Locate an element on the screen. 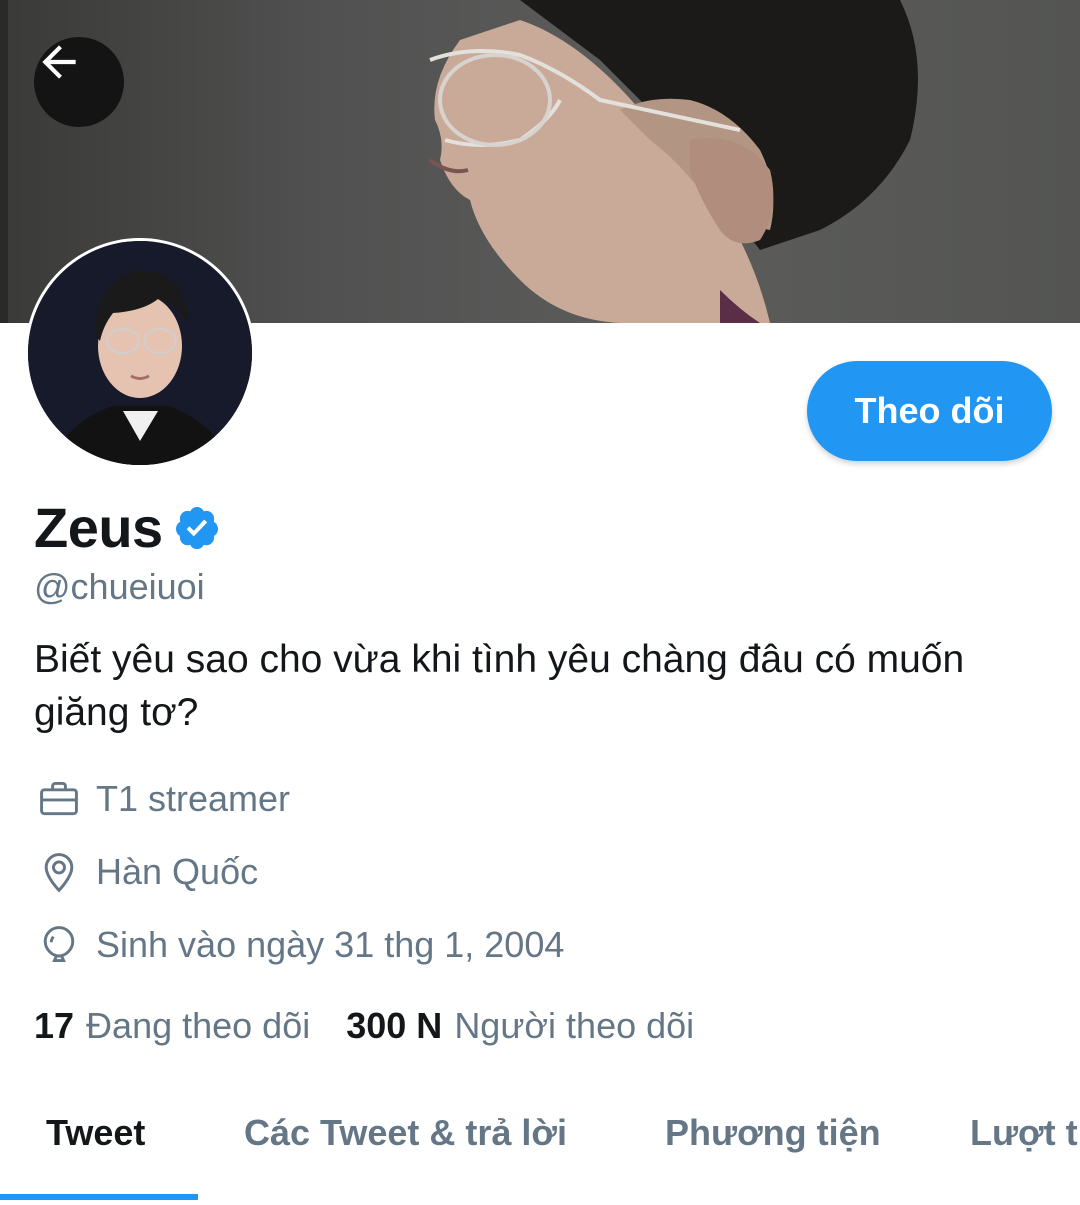 The image size is (1080, 1205). location-pin-icon is located at coordinates (59, 872).